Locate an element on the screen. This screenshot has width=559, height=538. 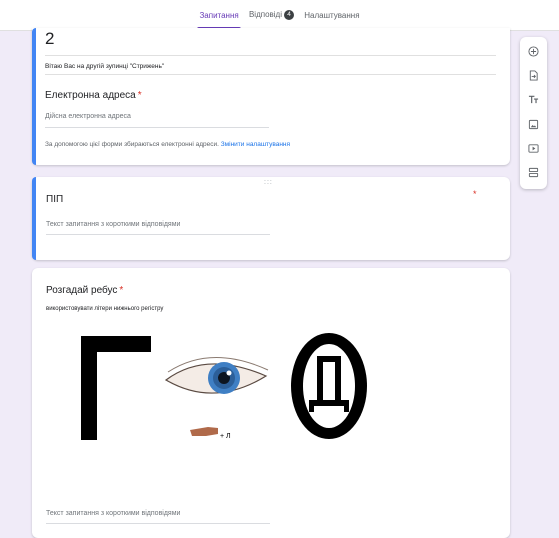
responses-count-badge: 4 is located at coordinates (289, 15).